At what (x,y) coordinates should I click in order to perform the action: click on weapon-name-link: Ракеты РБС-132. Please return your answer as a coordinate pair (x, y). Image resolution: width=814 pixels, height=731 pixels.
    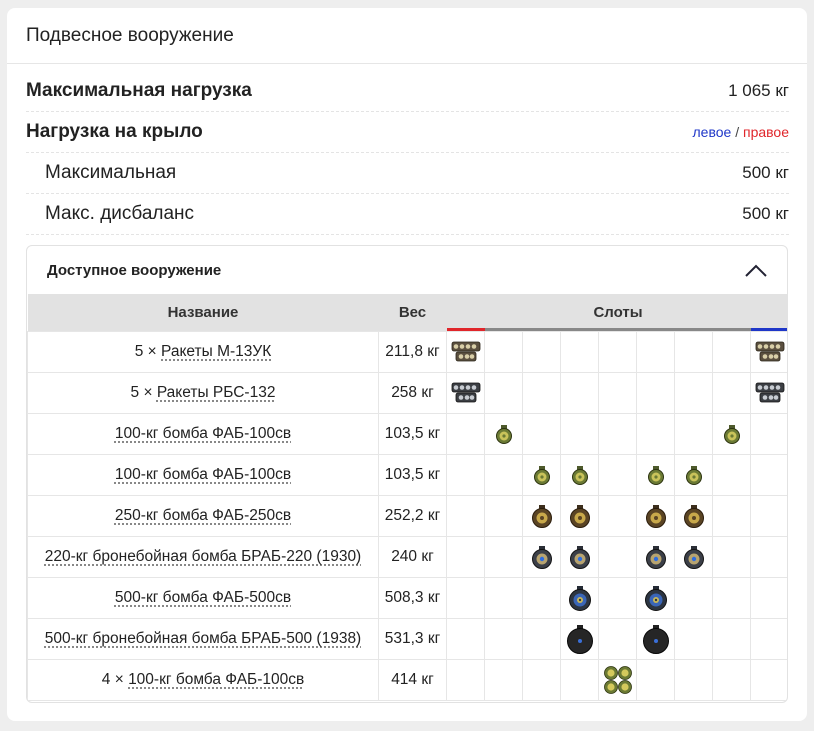
    Looking at the image, I should click on (216, 392).